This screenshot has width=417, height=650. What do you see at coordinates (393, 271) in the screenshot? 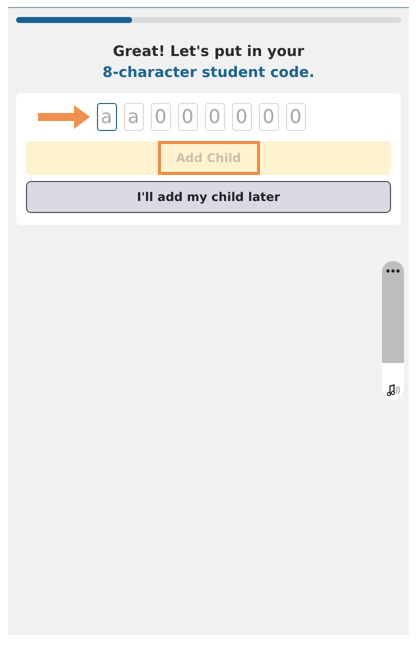
I see `more-icon` at bounding box center [393, 271].